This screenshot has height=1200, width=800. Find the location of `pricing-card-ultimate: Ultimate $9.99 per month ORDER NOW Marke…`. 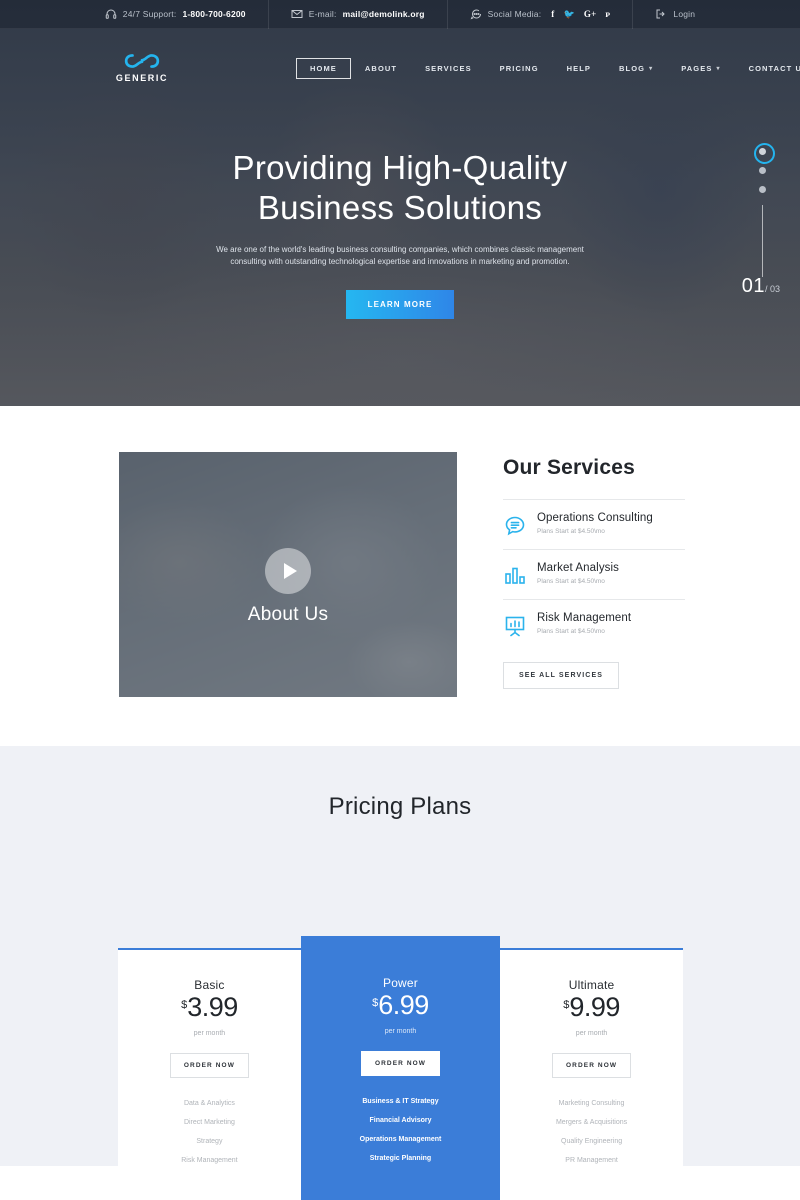

pricing-card-ultimate: Ultimate $9.99 per month ORDER NOW Marke… is located at coordinates (591, 1074).